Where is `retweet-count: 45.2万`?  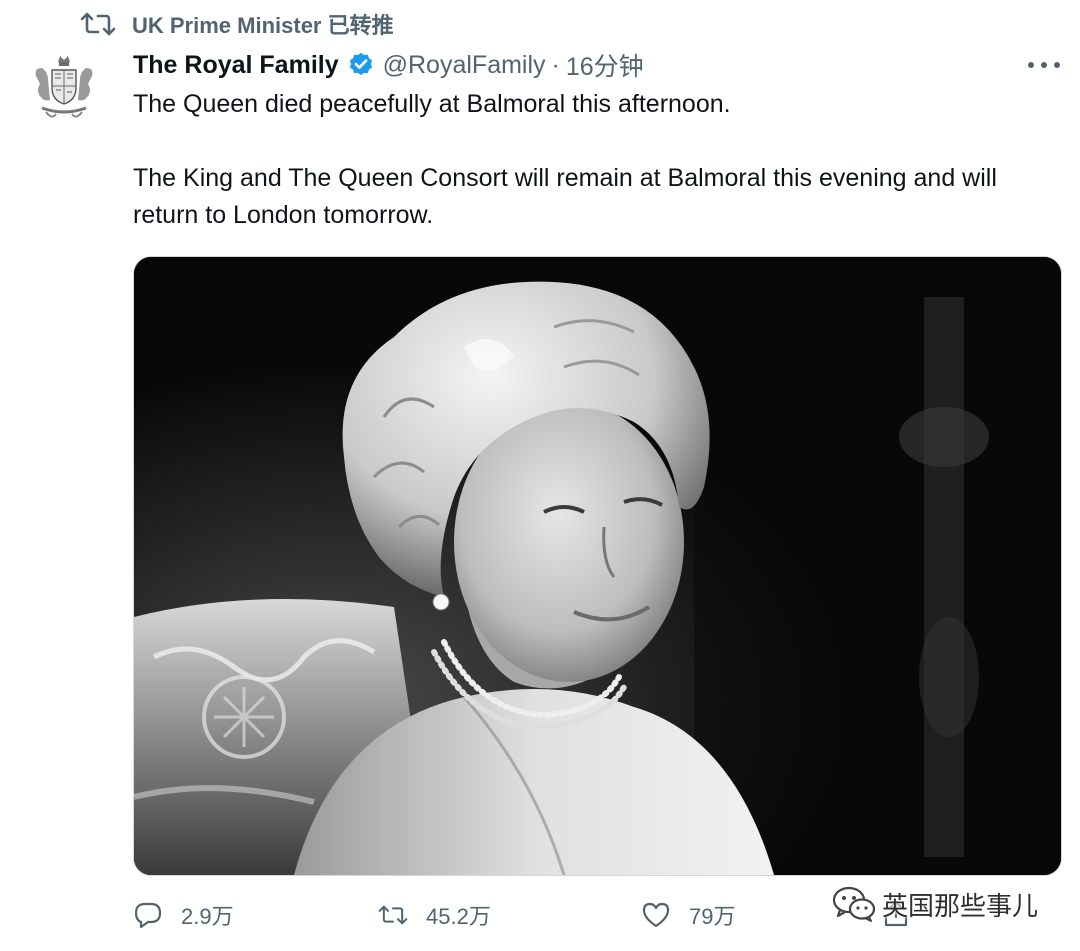 retweet-count: 45.2万 is located at coordinates (458, 916).